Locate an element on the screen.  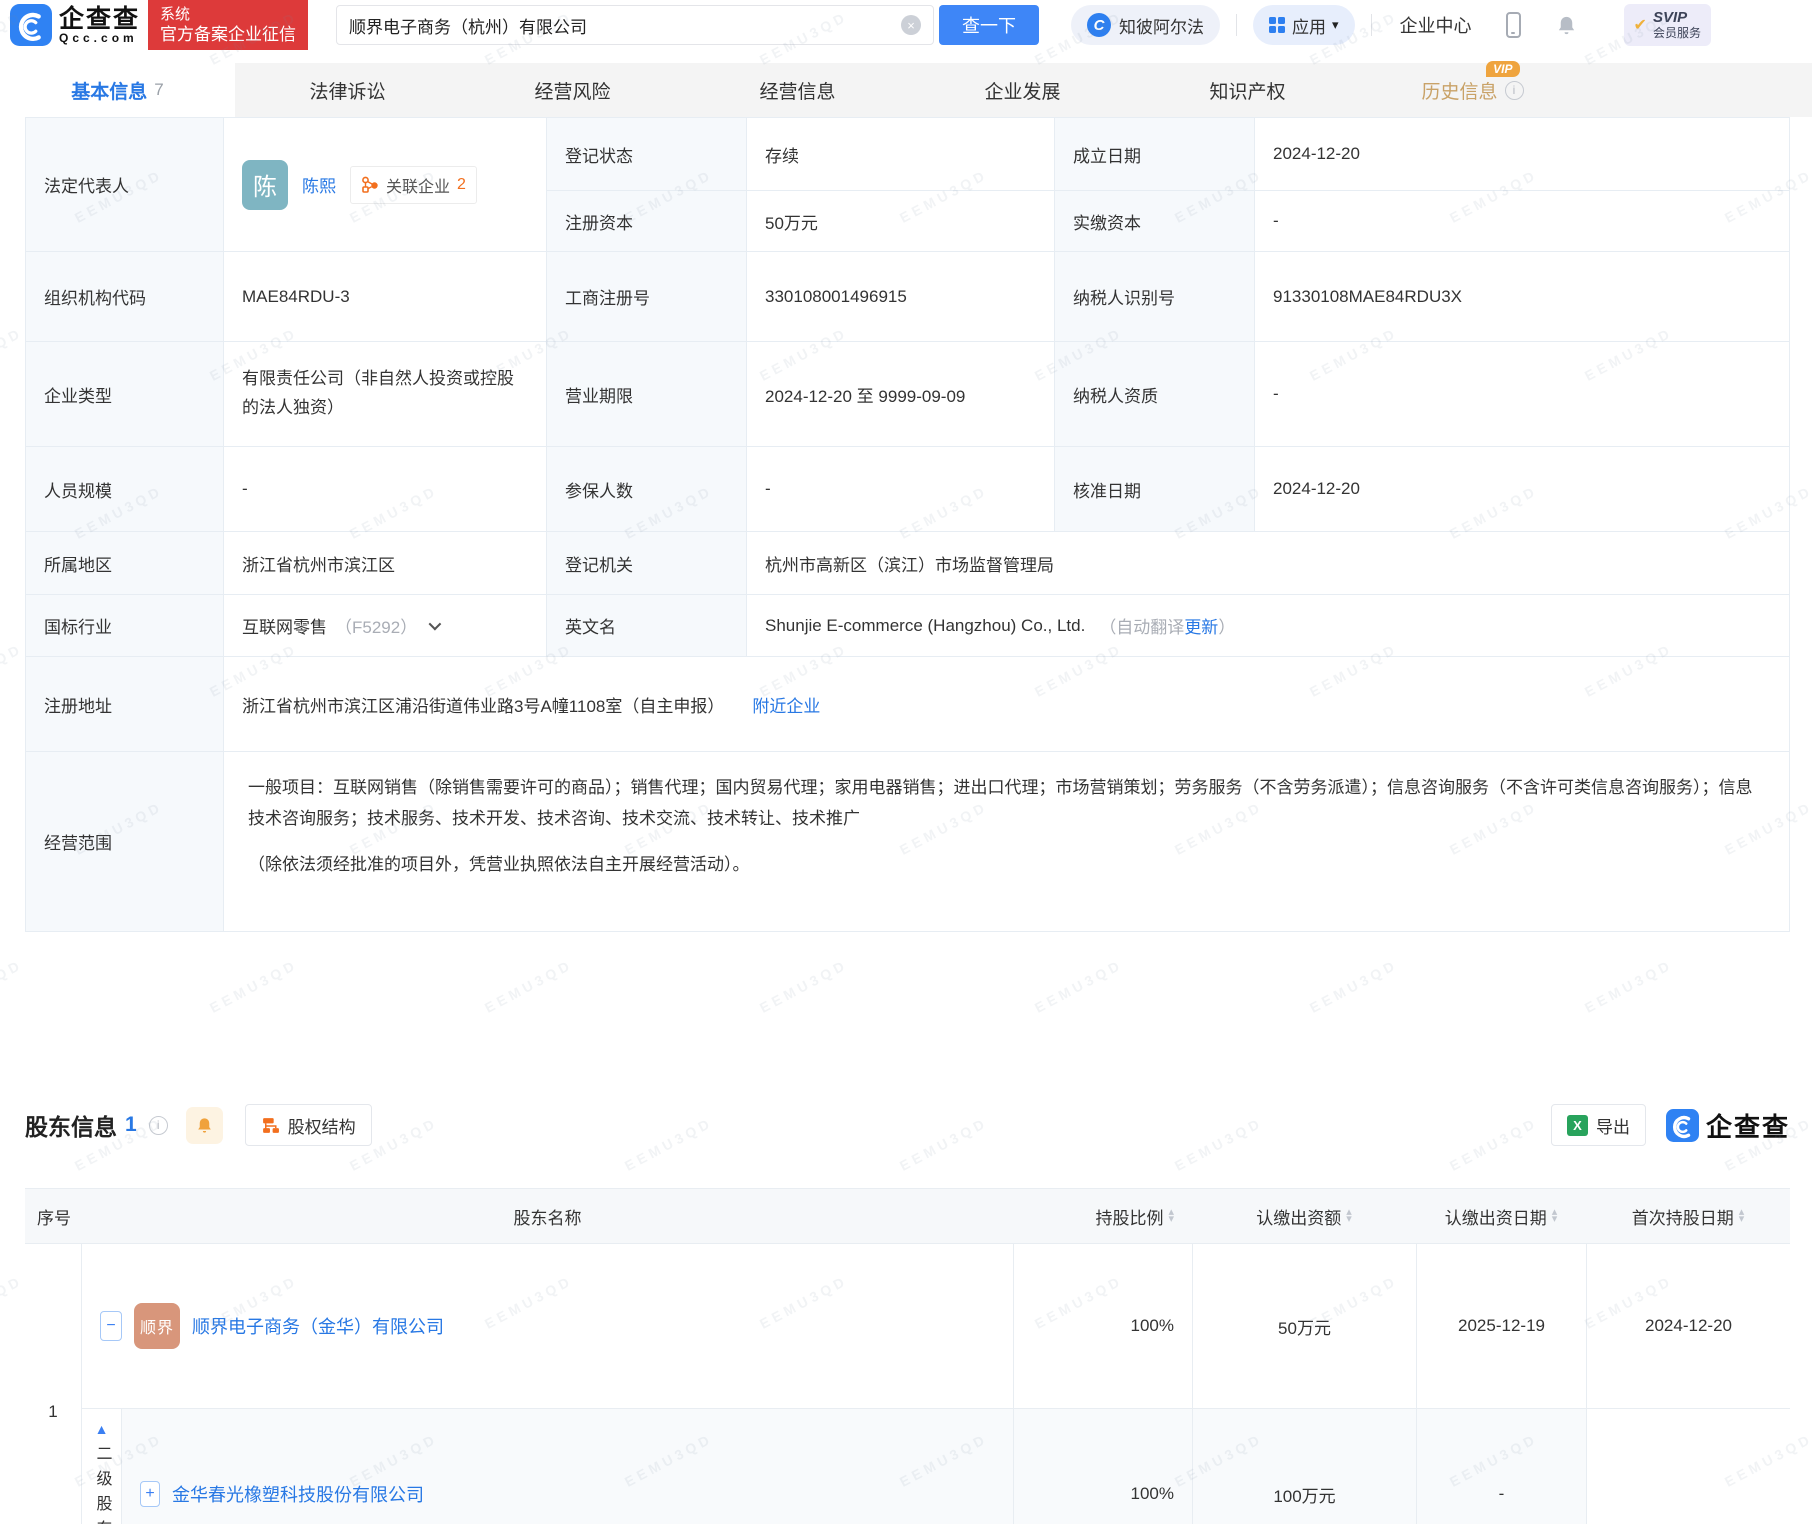
search-input is located at coordinates (625, 25).